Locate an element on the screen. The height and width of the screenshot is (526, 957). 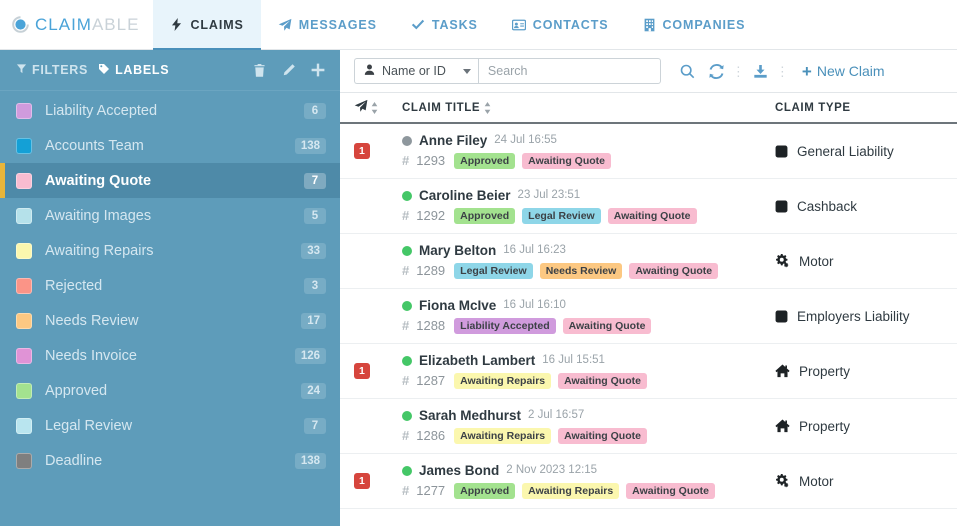
nav-item-tasks: TASKS is located at coordinates (444, 24).